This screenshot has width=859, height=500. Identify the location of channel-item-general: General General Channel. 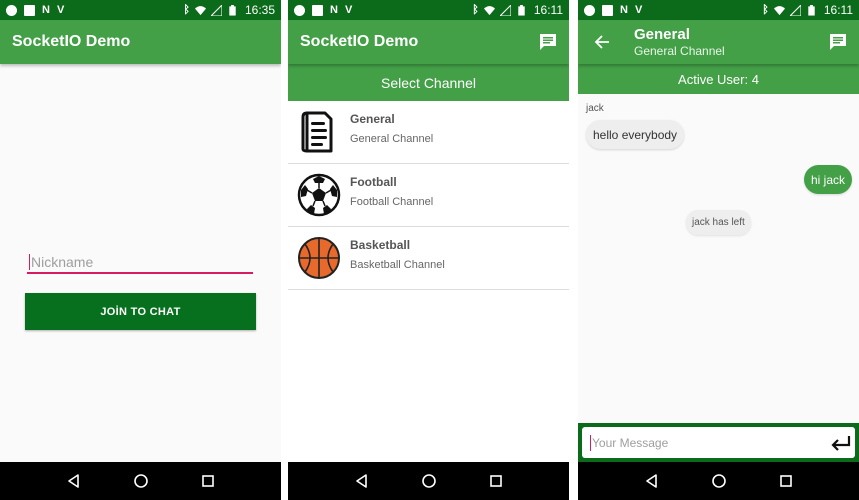
(428, 132).